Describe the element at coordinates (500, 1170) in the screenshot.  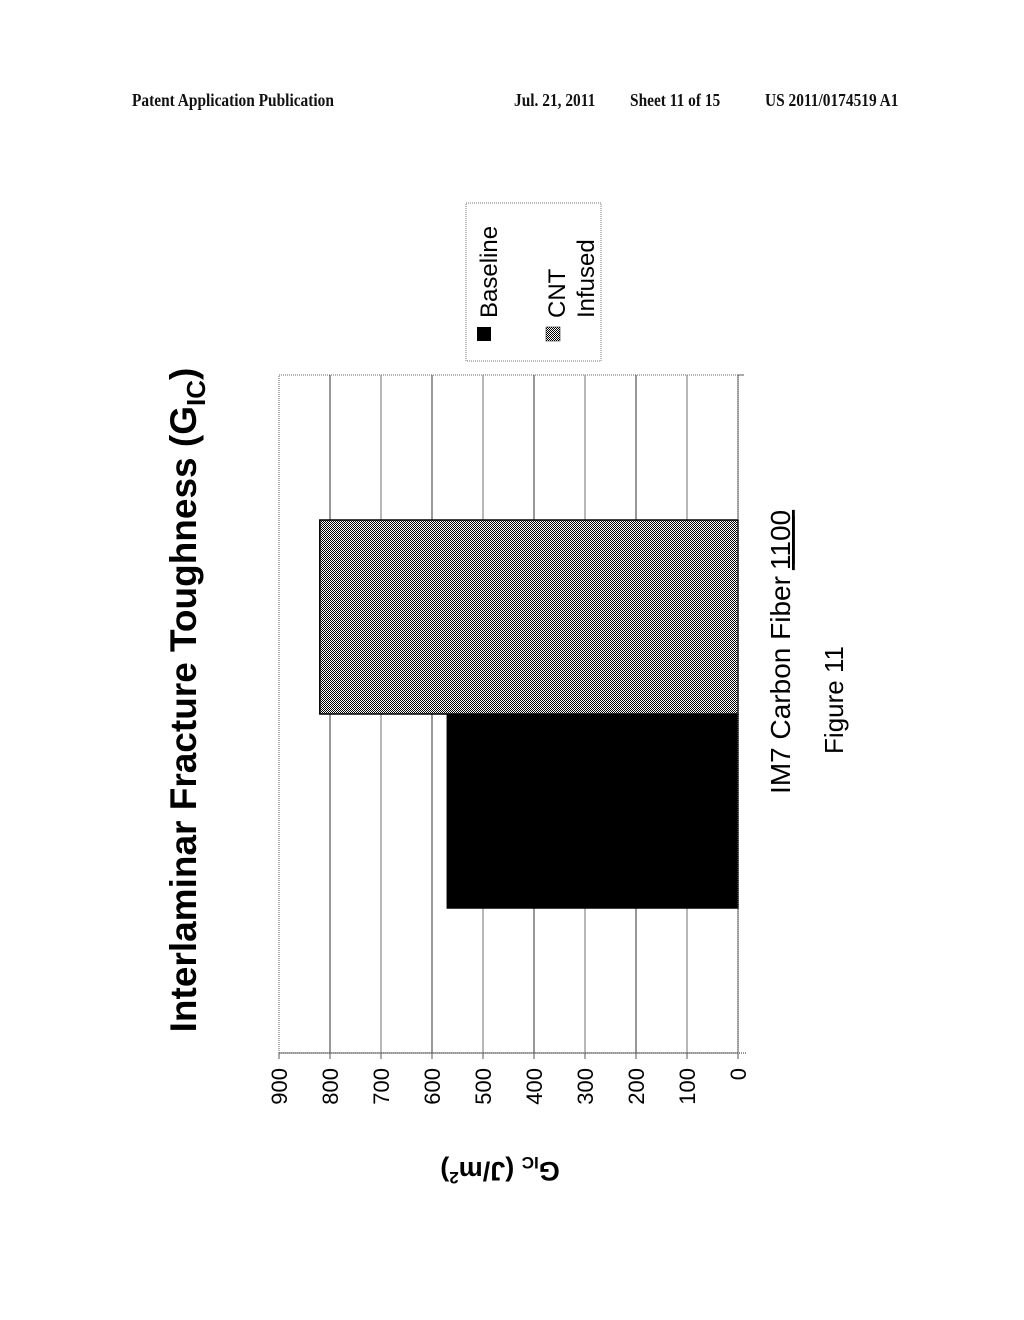
I see `y-axis-label: GIC (J/m2)` at that location.